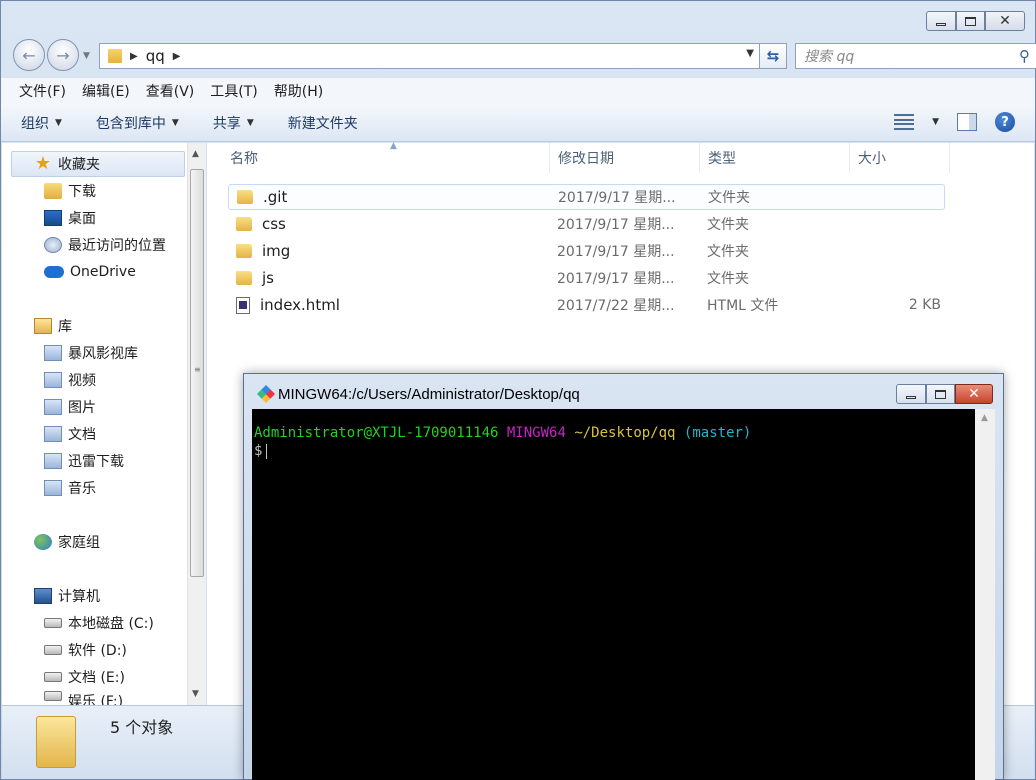 The image size is (1036, 780). What do you see at coordinates (70, 380) in the screenshot?
I see `nav-item-videos: 视频` at bounding box center [70, 380].